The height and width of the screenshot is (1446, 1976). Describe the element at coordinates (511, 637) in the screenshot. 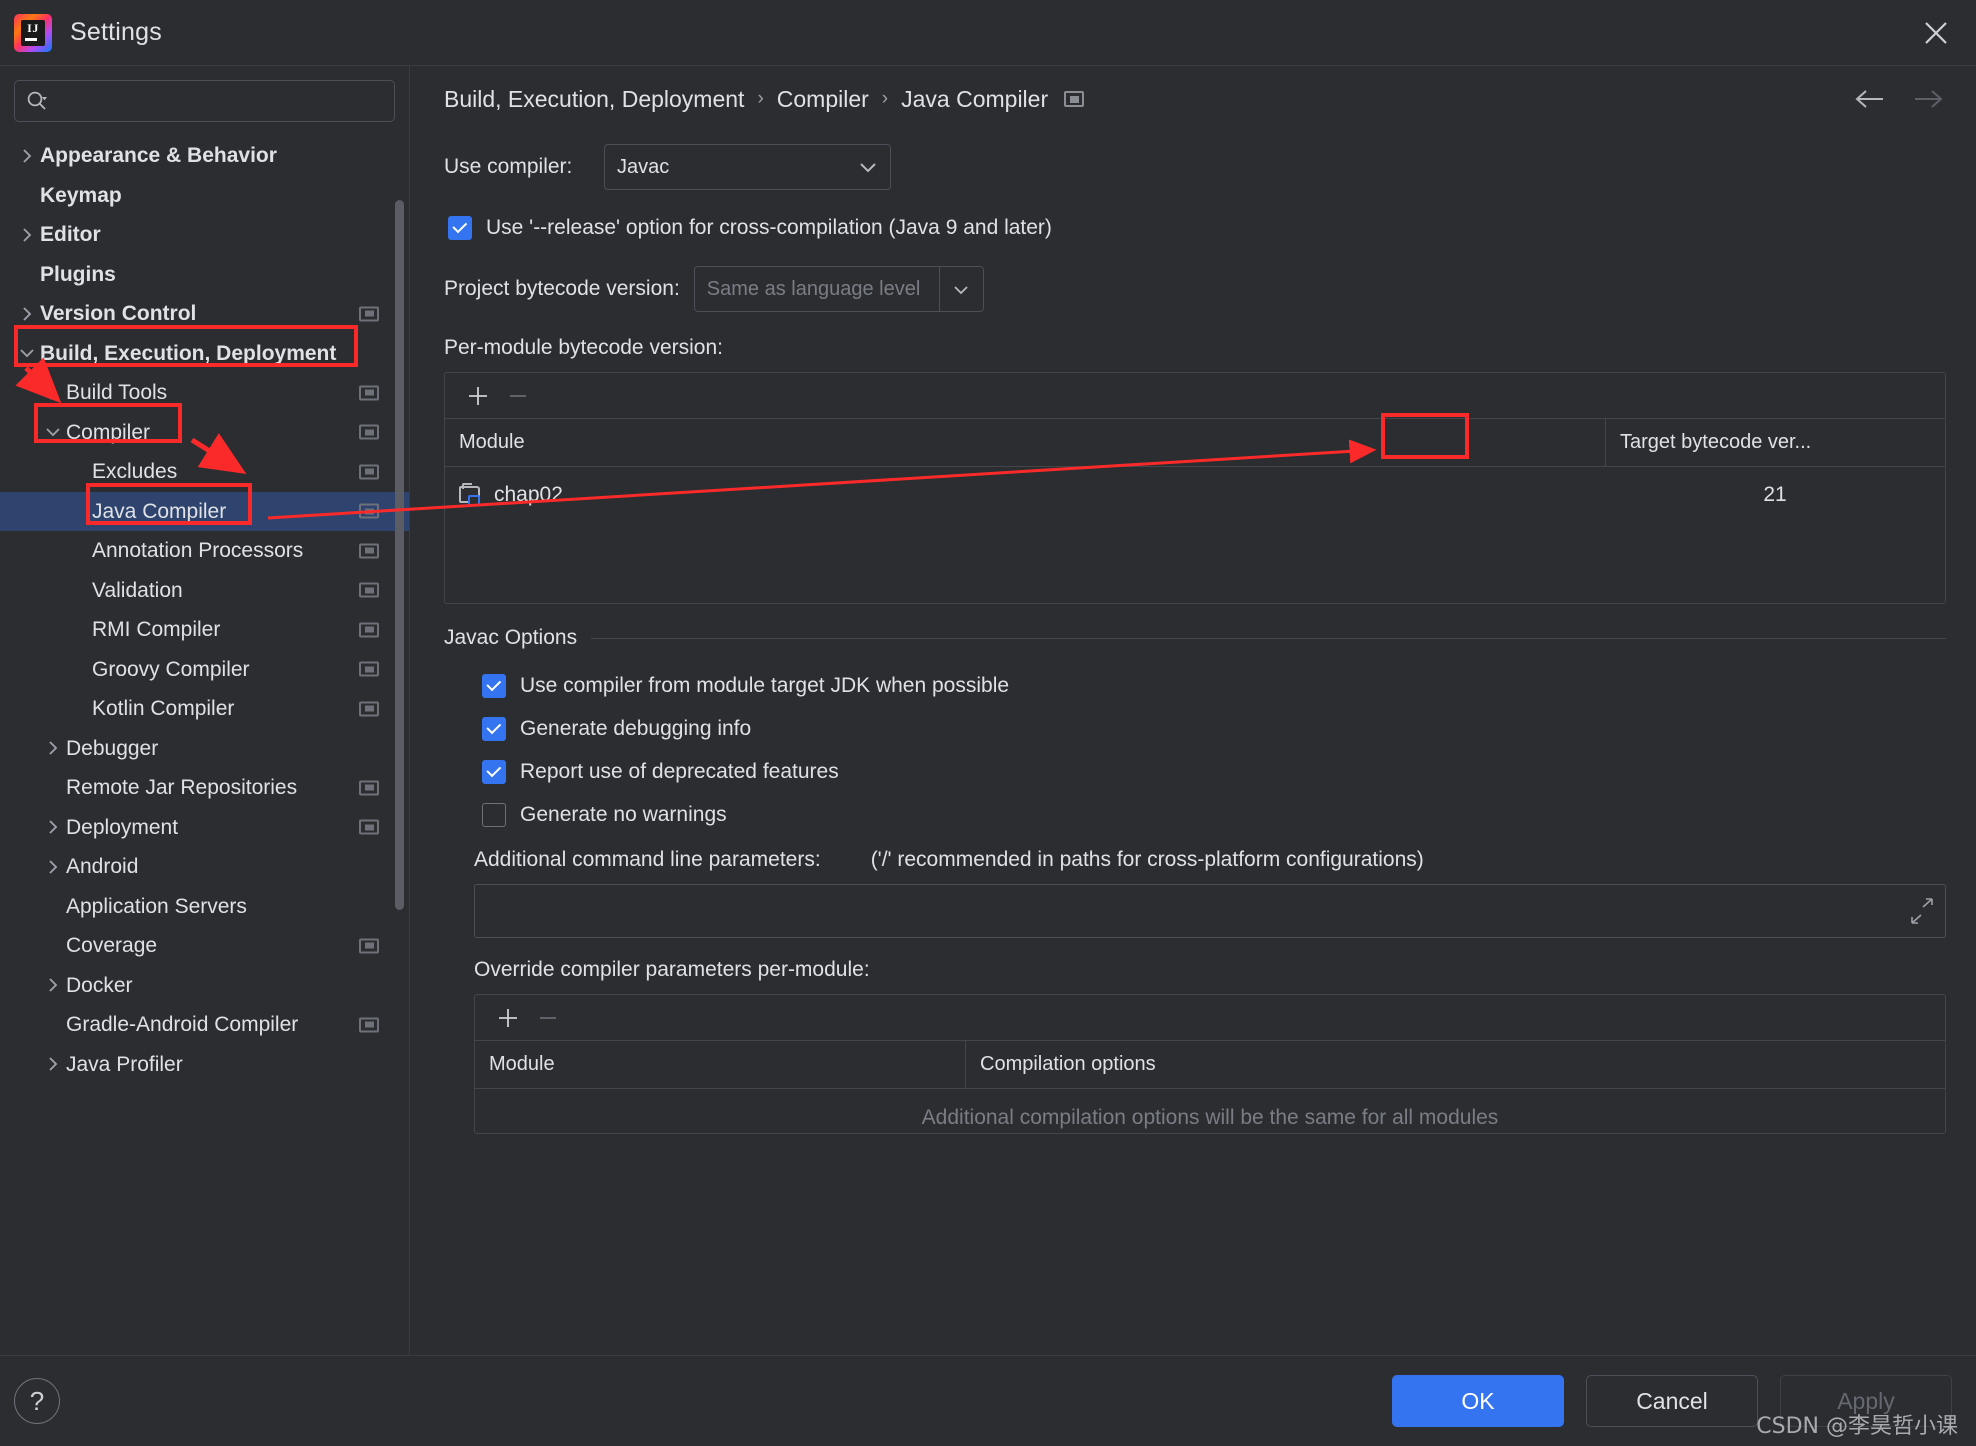

I see `javac-options-title: Javac Options` at that location.